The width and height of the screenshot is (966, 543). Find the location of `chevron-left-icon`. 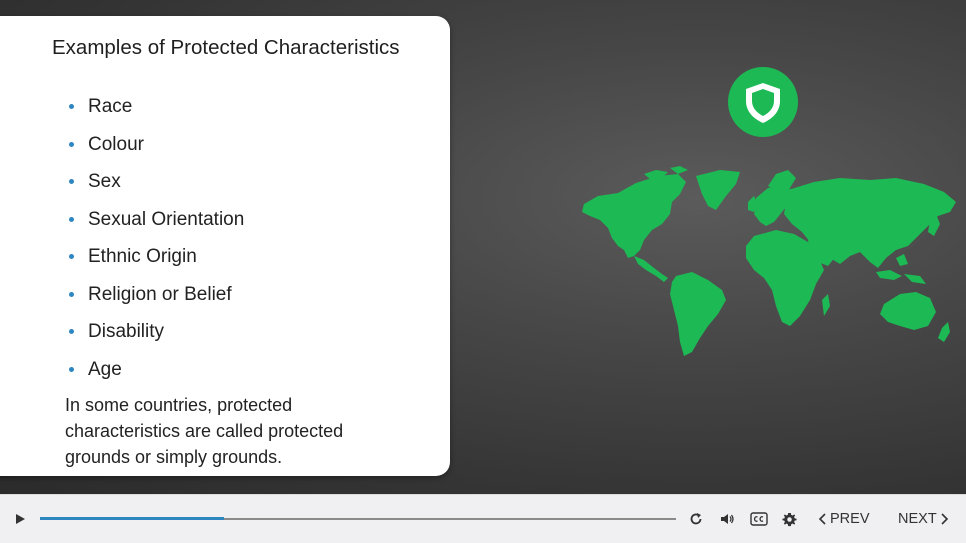

chevron-left-icon is located at coordinates (822, 519).